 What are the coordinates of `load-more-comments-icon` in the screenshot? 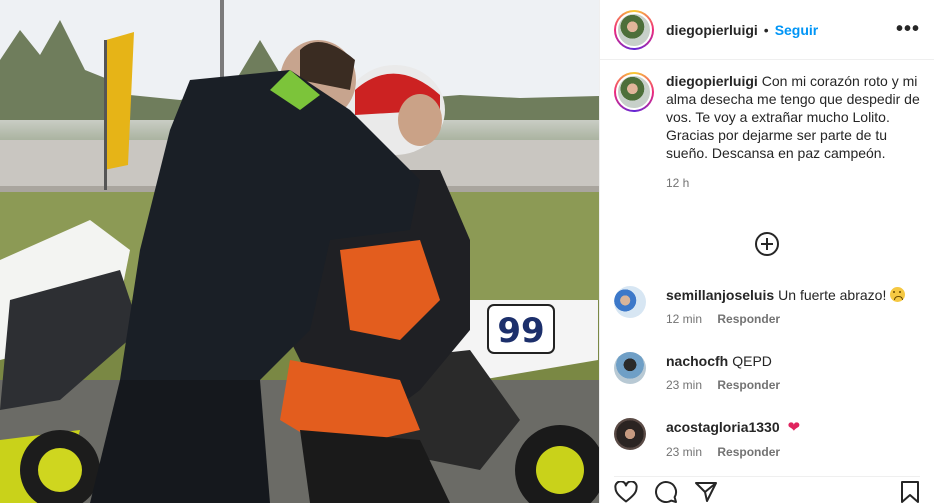 It's located at (767, 244).